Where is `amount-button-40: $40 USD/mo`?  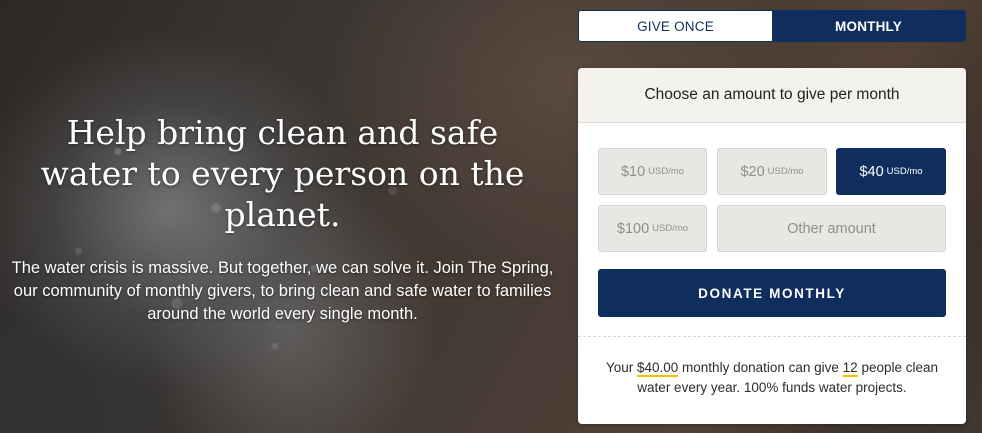
amount-button-40: $40 USD/mo is located at coordinates (891, 171).